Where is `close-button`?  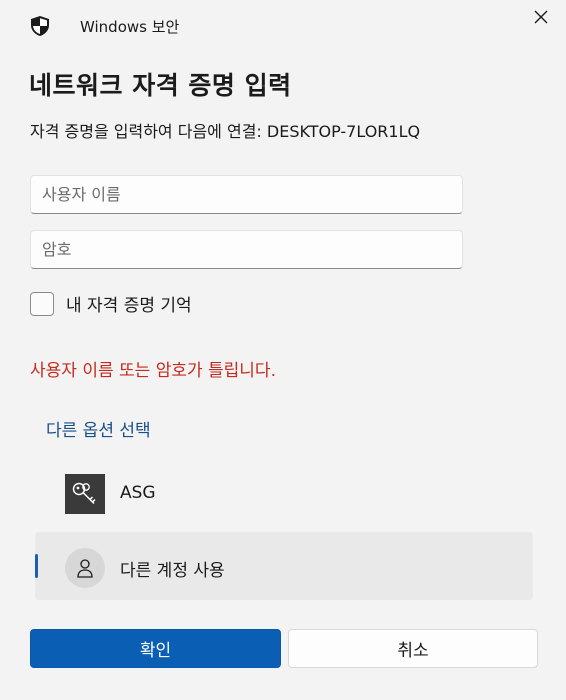
close-button is located at coordinates (541, 18).